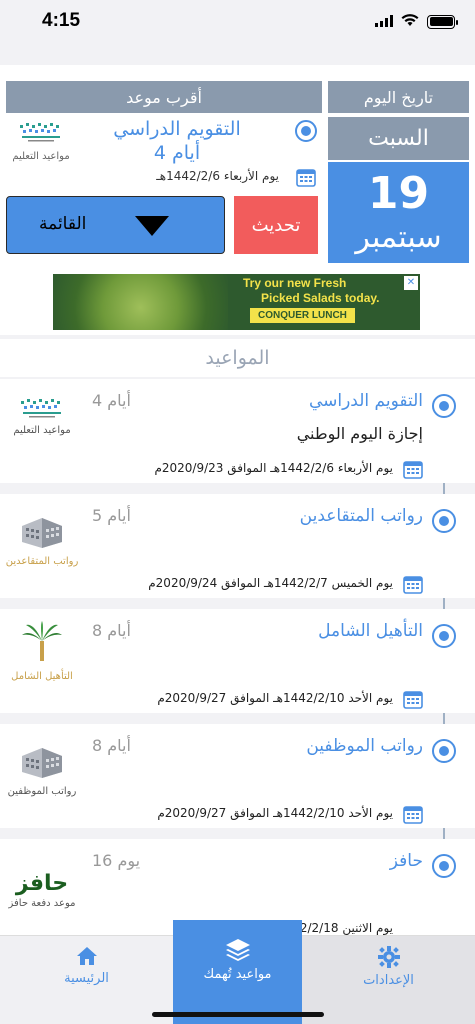 The height and width of the screenshot is (1024, 475). Describe the element at coordinates (86, 956) in the screenshot. I see `home-icon` at that location.